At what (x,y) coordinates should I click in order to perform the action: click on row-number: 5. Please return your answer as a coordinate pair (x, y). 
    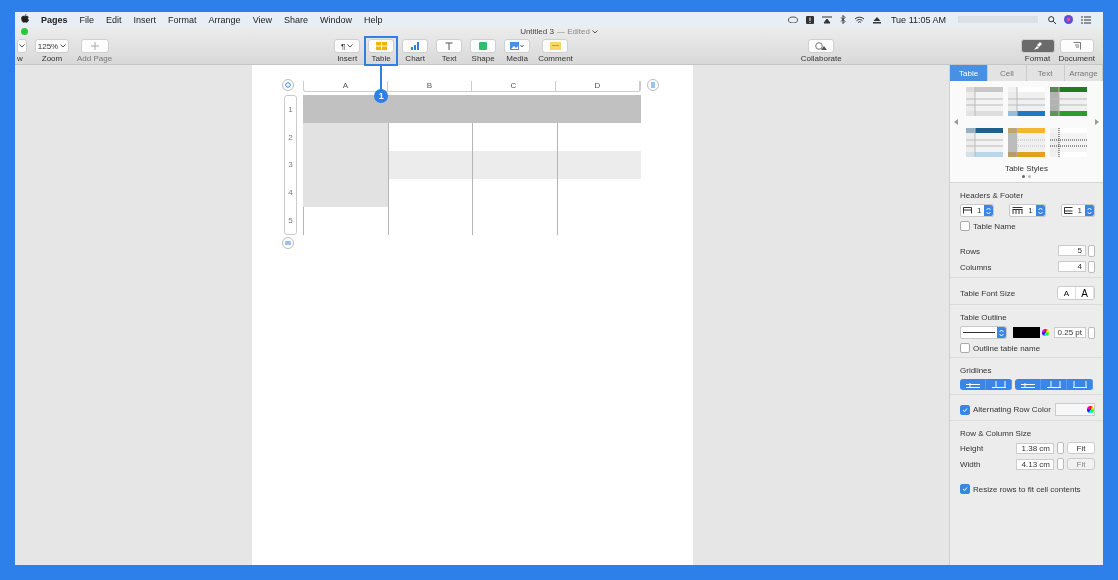
    Looking at the image, I should click on (290, 220).